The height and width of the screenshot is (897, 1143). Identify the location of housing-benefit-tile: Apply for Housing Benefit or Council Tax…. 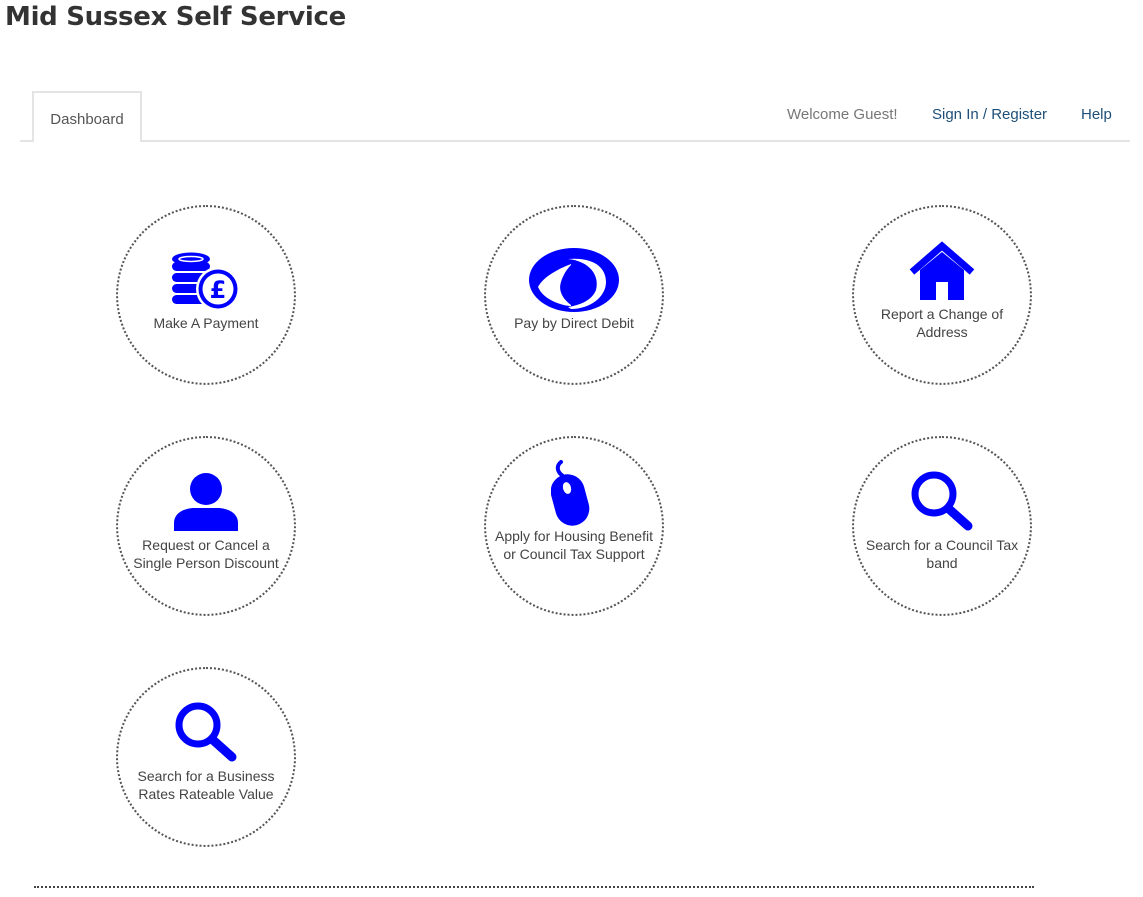
(574, 526).